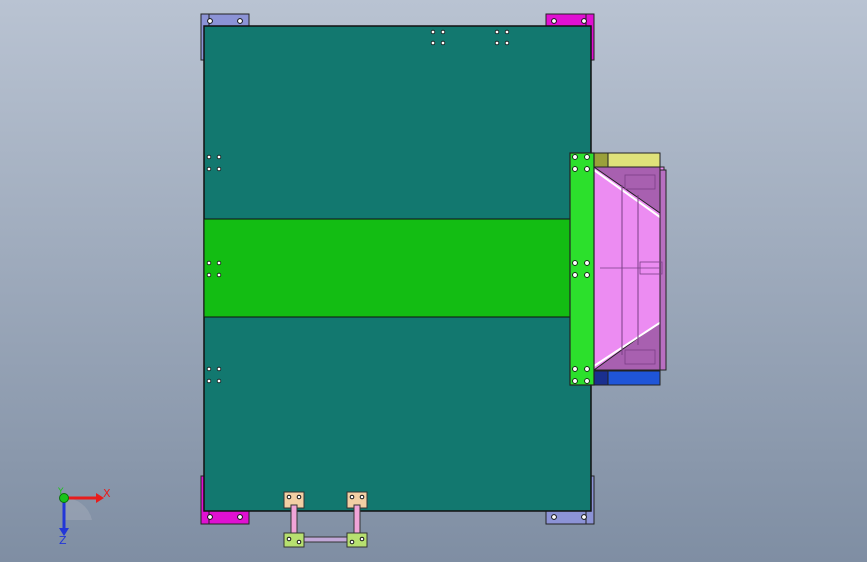 This screenshot has height=566, width=867. Describe the element at coordinates (601, 160) in the screenshot. I see `olive-block` at that location.